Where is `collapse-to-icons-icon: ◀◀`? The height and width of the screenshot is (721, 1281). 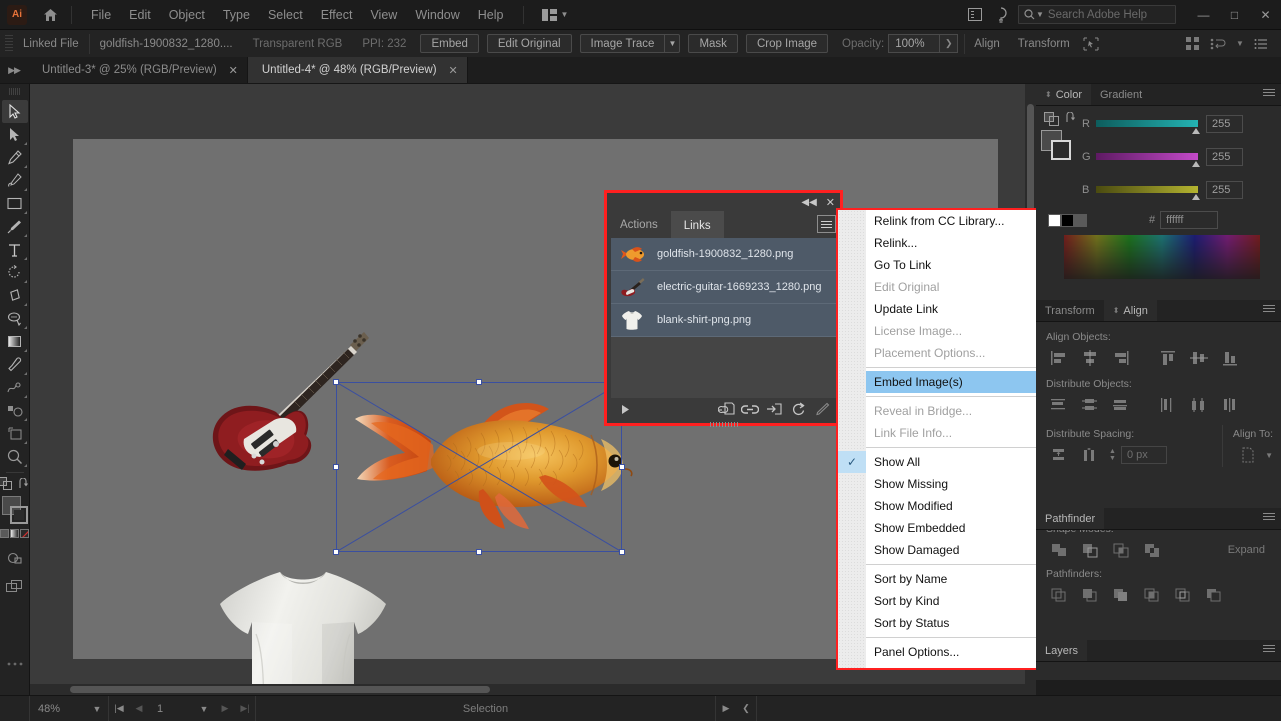
collapse-to-icons-icon: ◀◀ is located at coordinates (808, 202).